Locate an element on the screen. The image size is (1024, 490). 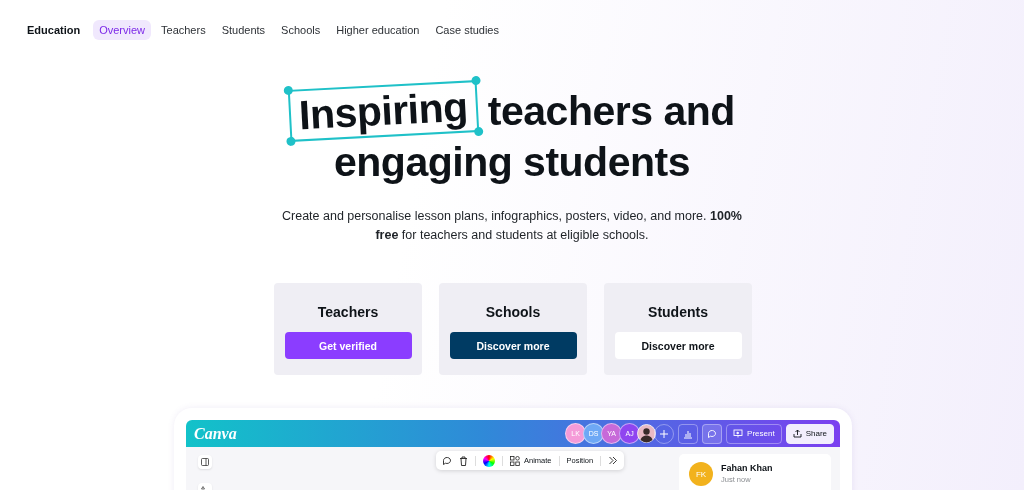
nav-tab: Schools is located at coordinates (301, 30).